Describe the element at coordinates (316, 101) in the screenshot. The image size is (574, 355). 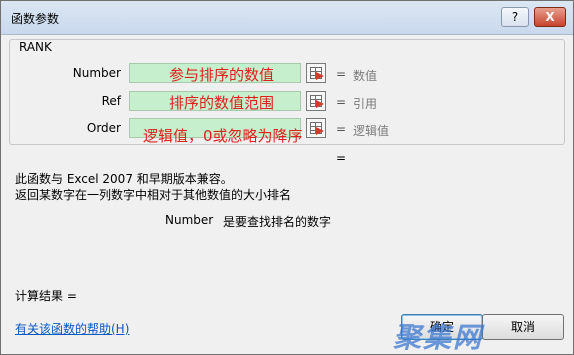
I see `ref-range-select-button` at that location.